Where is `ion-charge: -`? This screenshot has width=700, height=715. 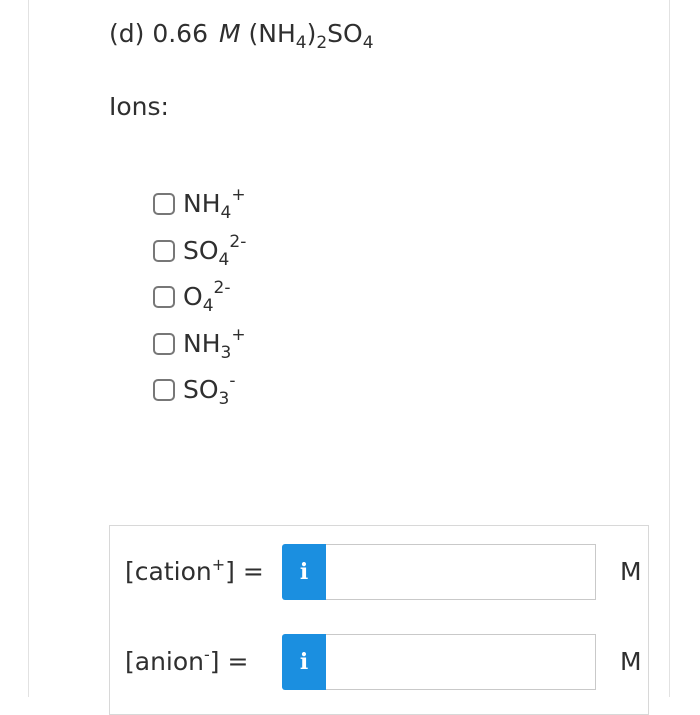 ion-charge: - is located at coordinates (232, 381).